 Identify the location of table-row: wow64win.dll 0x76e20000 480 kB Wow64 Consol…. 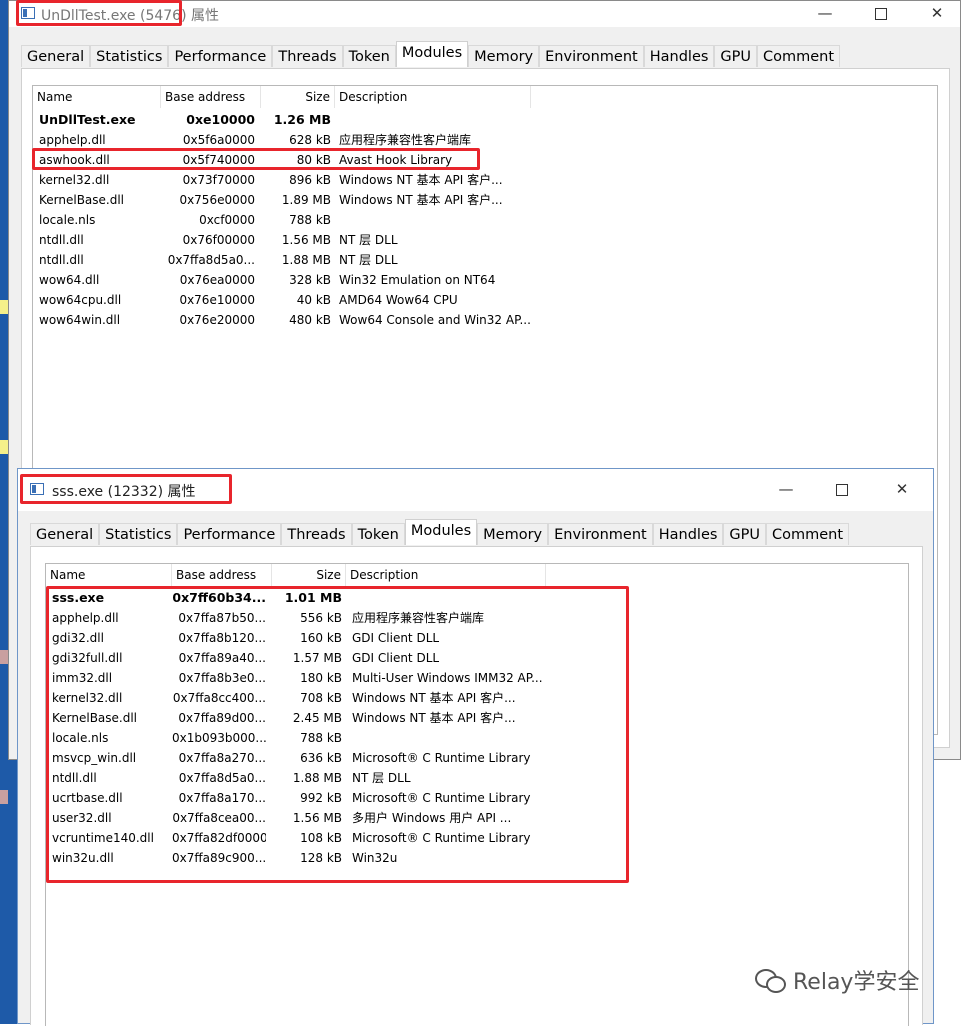
(485, 320).